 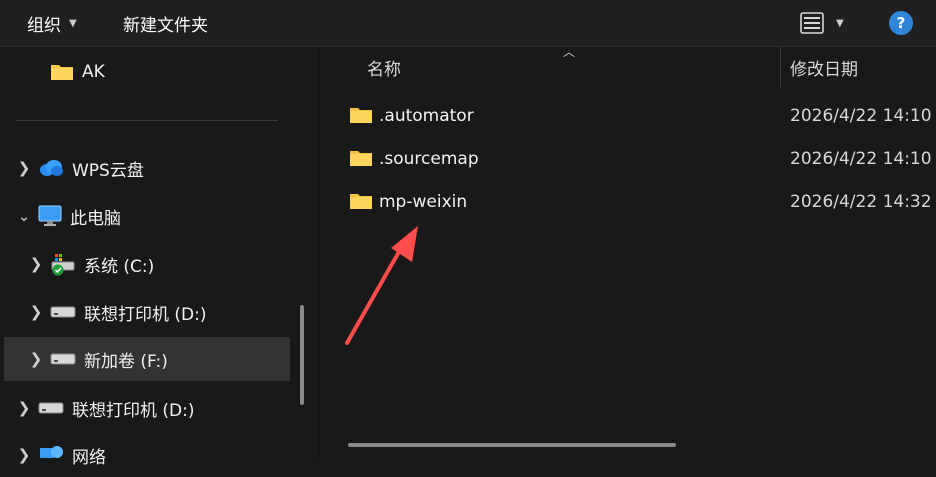 What do you see at coordinates (569, 52) in the screenshot?
I see `sort-ascending-icon: ︿` at bounding box center [569, 52].